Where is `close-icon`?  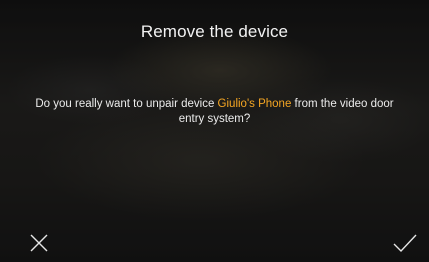
close-icon is located at coordinates (39, 243).